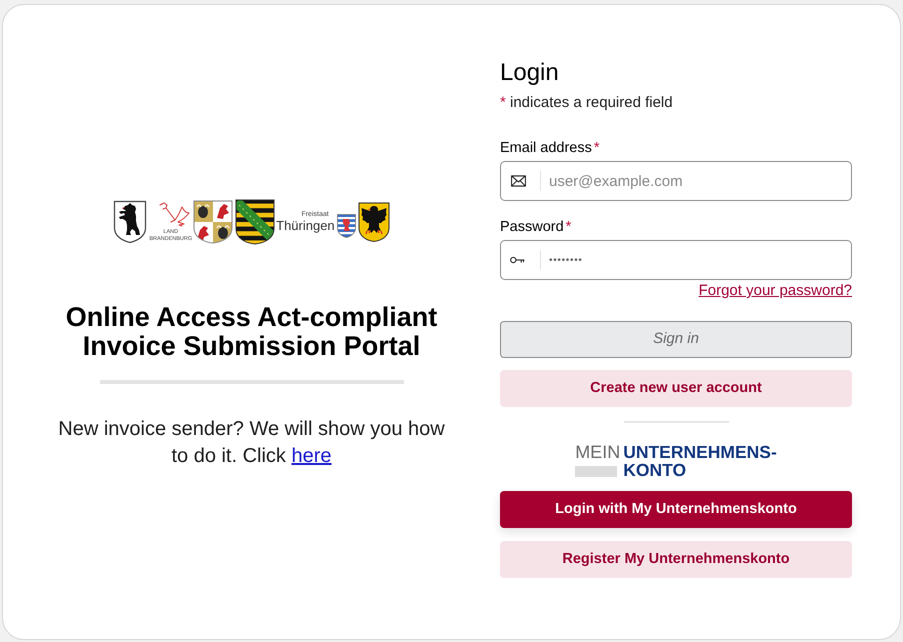  I want to click on login-button: Login with My Unternehmenskonto, so click(676, 509).